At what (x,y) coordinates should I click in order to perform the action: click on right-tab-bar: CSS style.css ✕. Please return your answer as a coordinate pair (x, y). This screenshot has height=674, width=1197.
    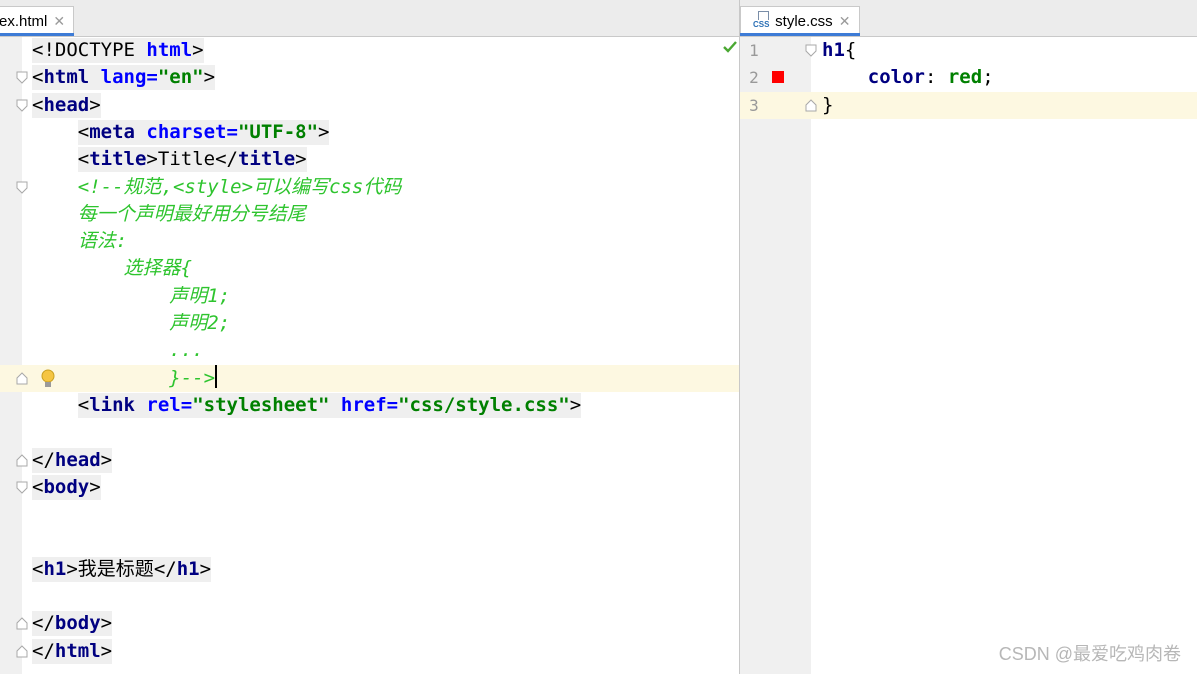
    Looking at the image, I should click on (968, 18).